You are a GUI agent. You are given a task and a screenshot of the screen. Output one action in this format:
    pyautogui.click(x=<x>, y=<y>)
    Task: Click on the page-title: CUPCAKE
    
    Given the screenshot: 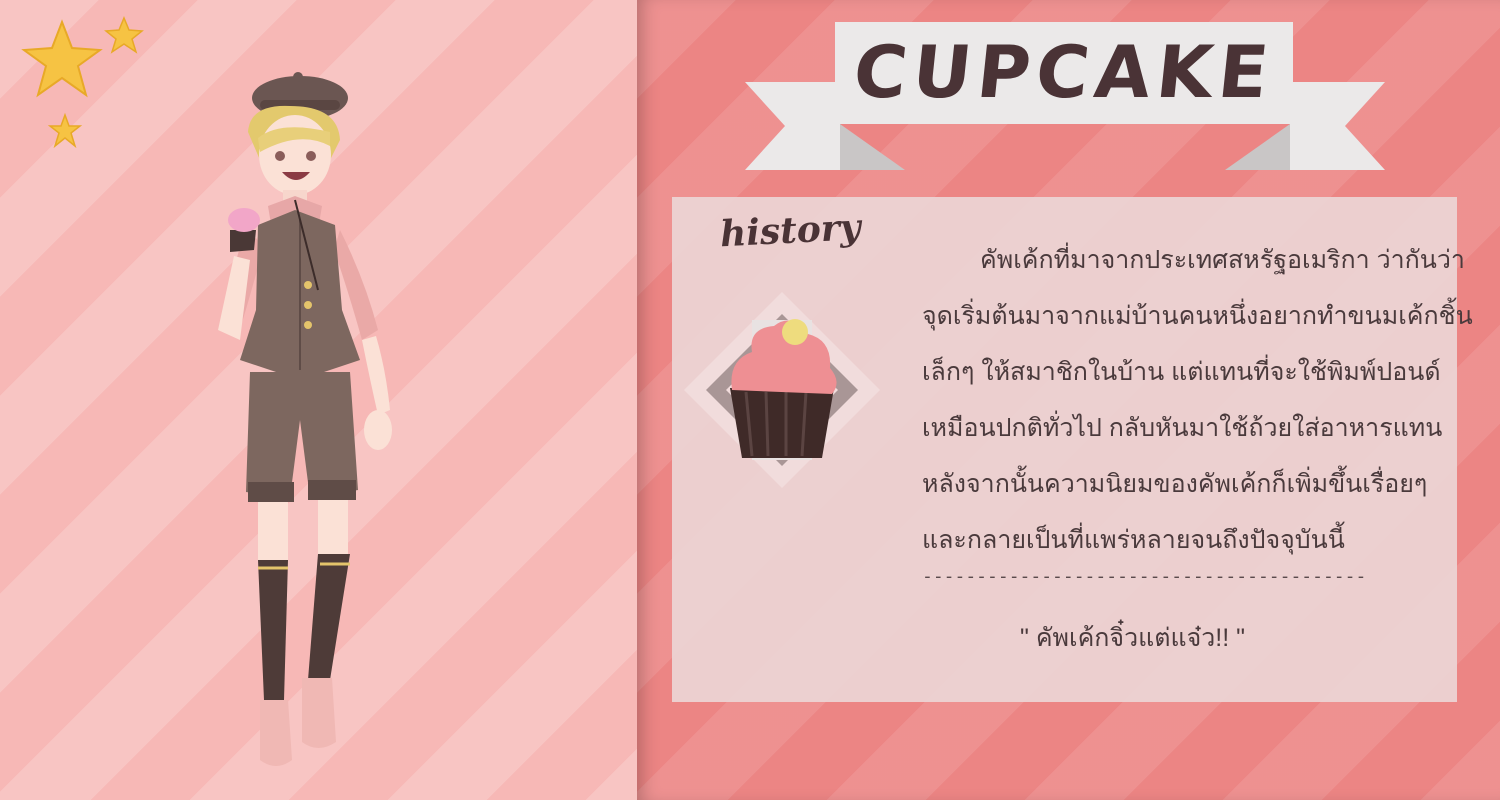 What is the action you would take?
    pyautogui.click(x=1064, y=72)
    